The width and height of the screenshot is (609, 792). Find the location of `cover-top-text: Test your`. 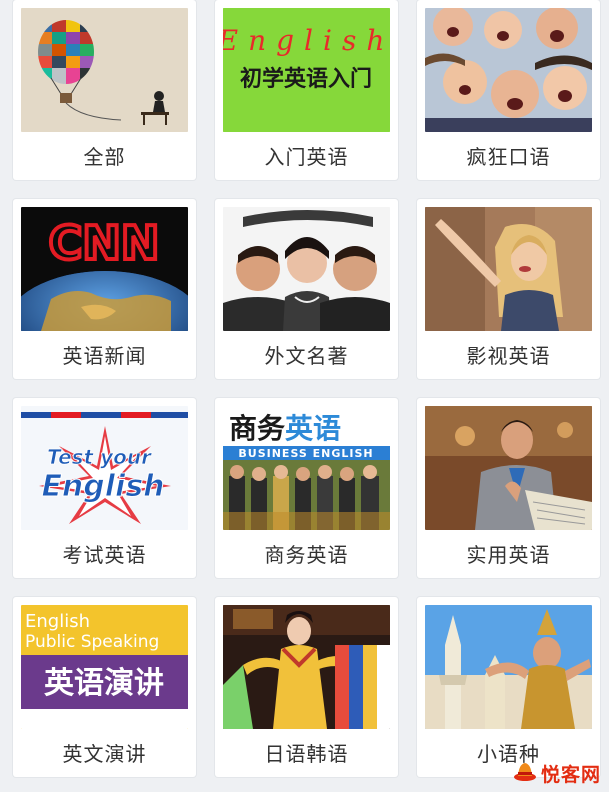

cover-top-text: Test your is located at coordinates (99, 457).